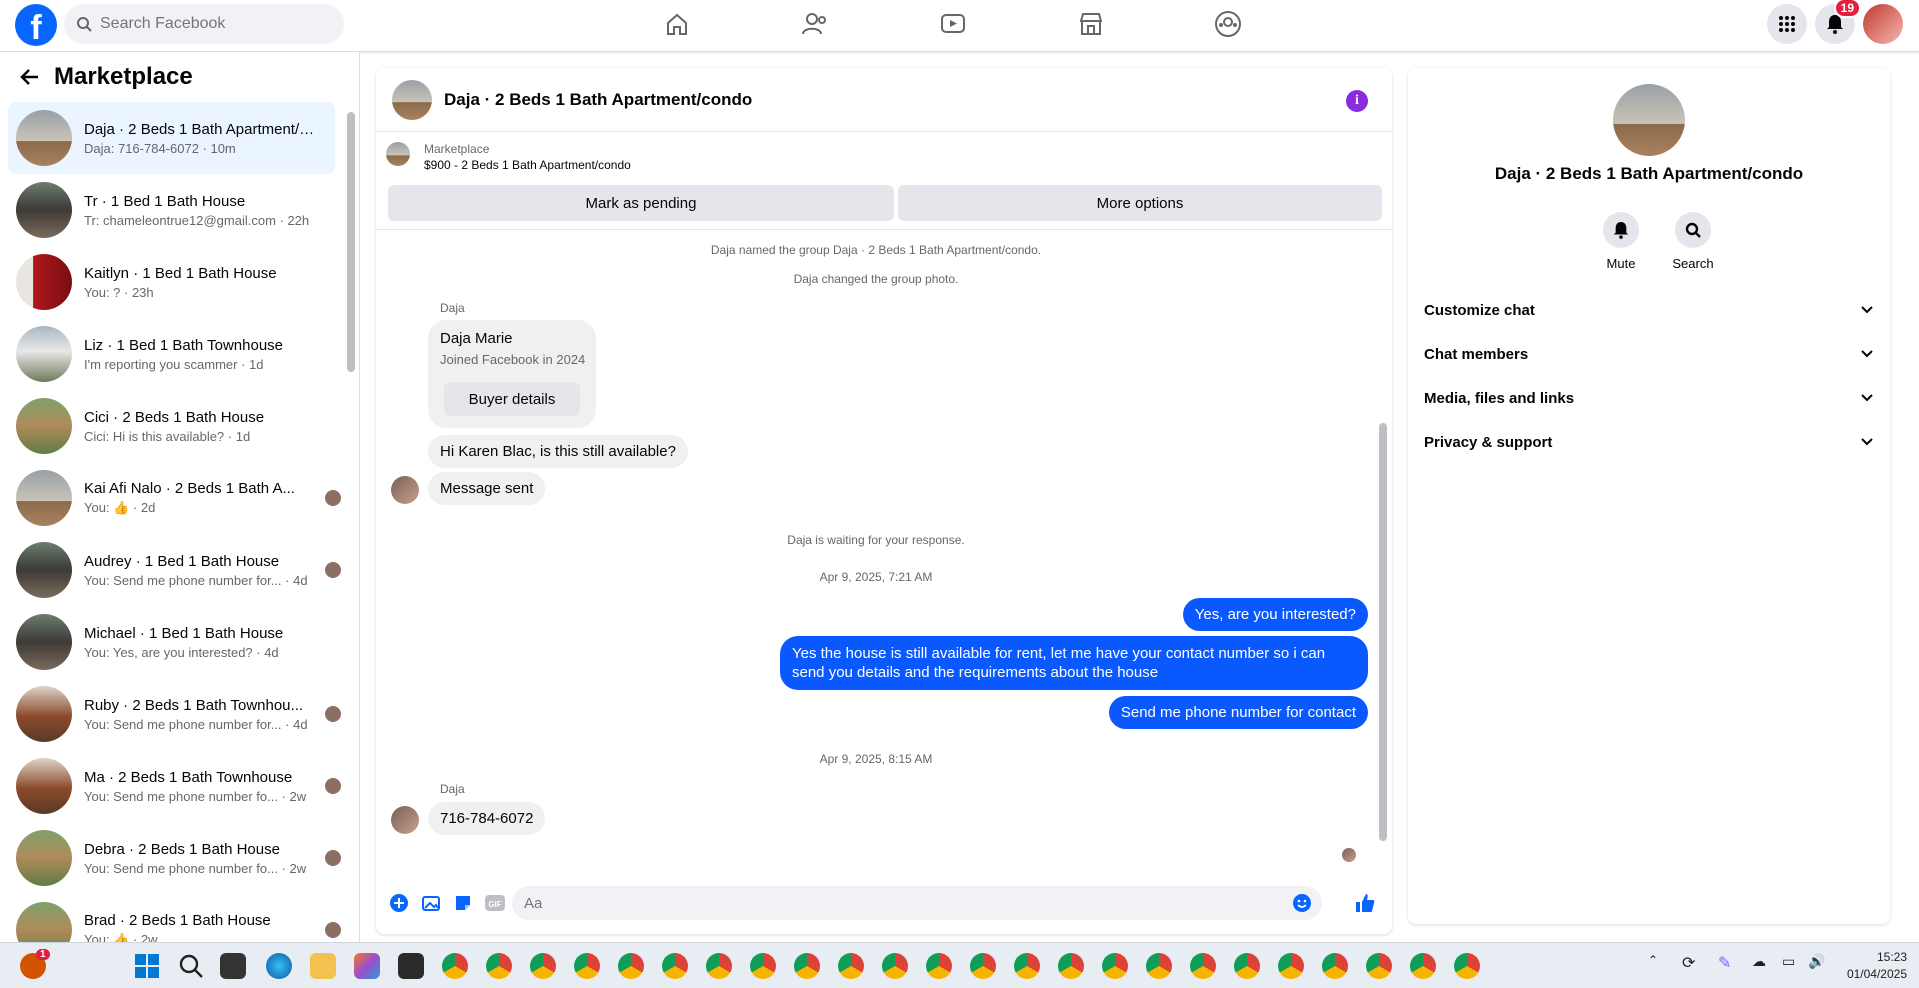 The width and height of the screenshot is (1919, 988). I want to click on more-options-button: More options, so click(1140, 203).